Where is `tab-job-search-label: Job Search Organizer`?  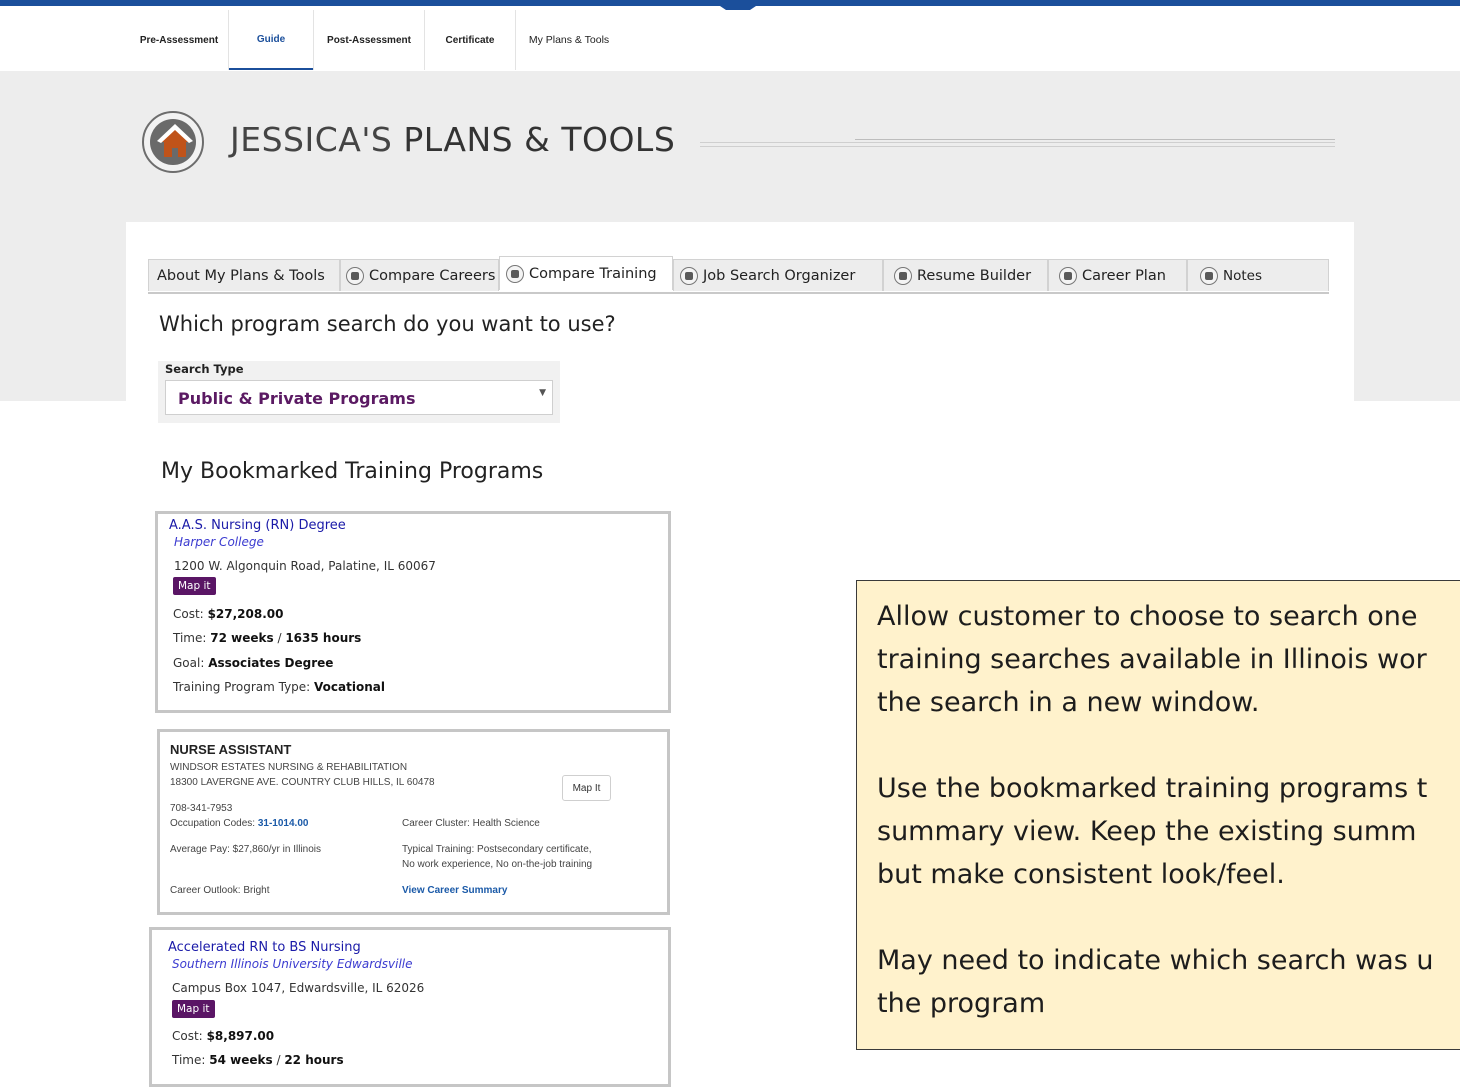 tab-job-search-label: Job Search Organizer is located at coordinates (779, 275).